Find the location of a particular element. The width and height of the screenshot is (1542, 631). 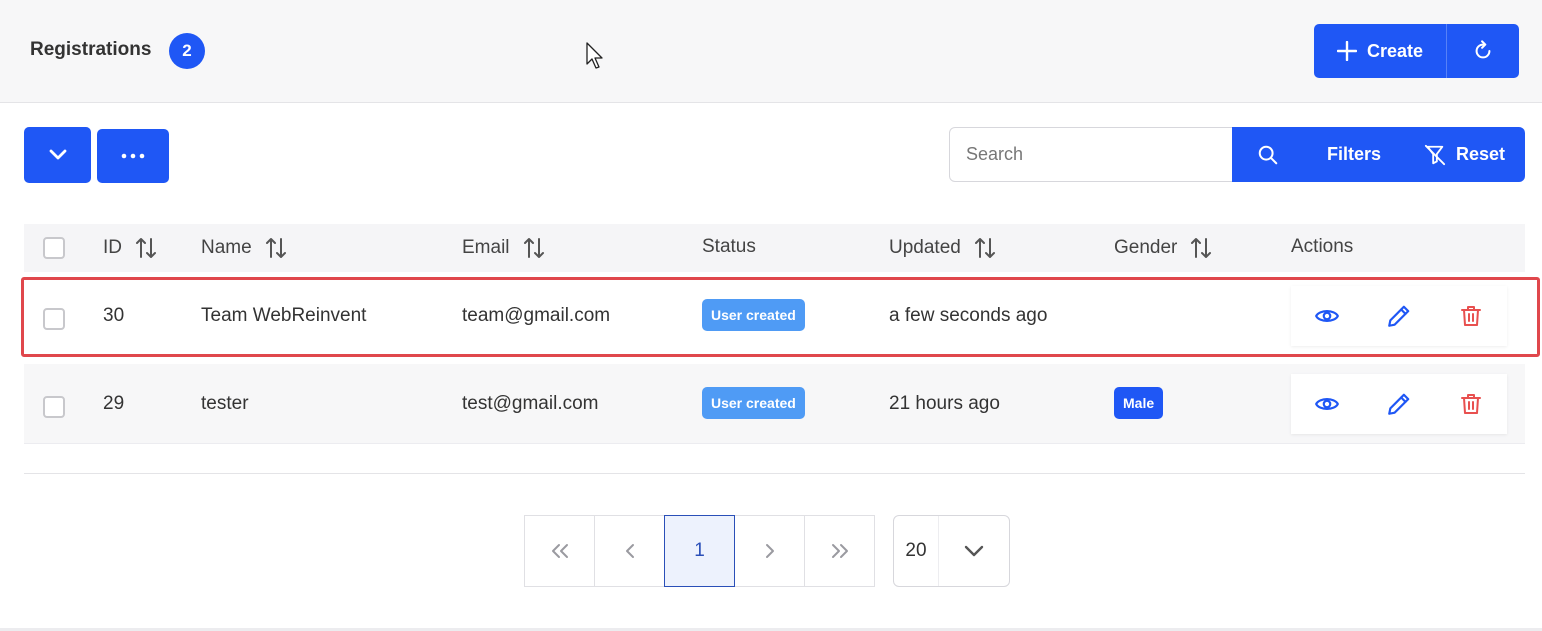

page-button-current: 1 is located at coordinates (699, 551).